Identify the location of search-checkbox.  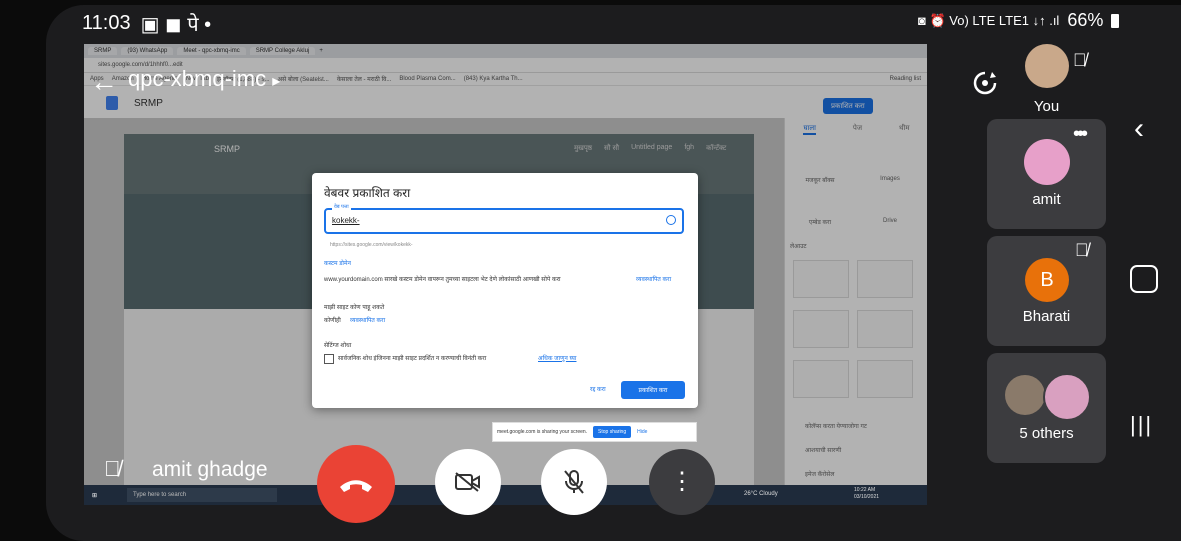
(329, 359).